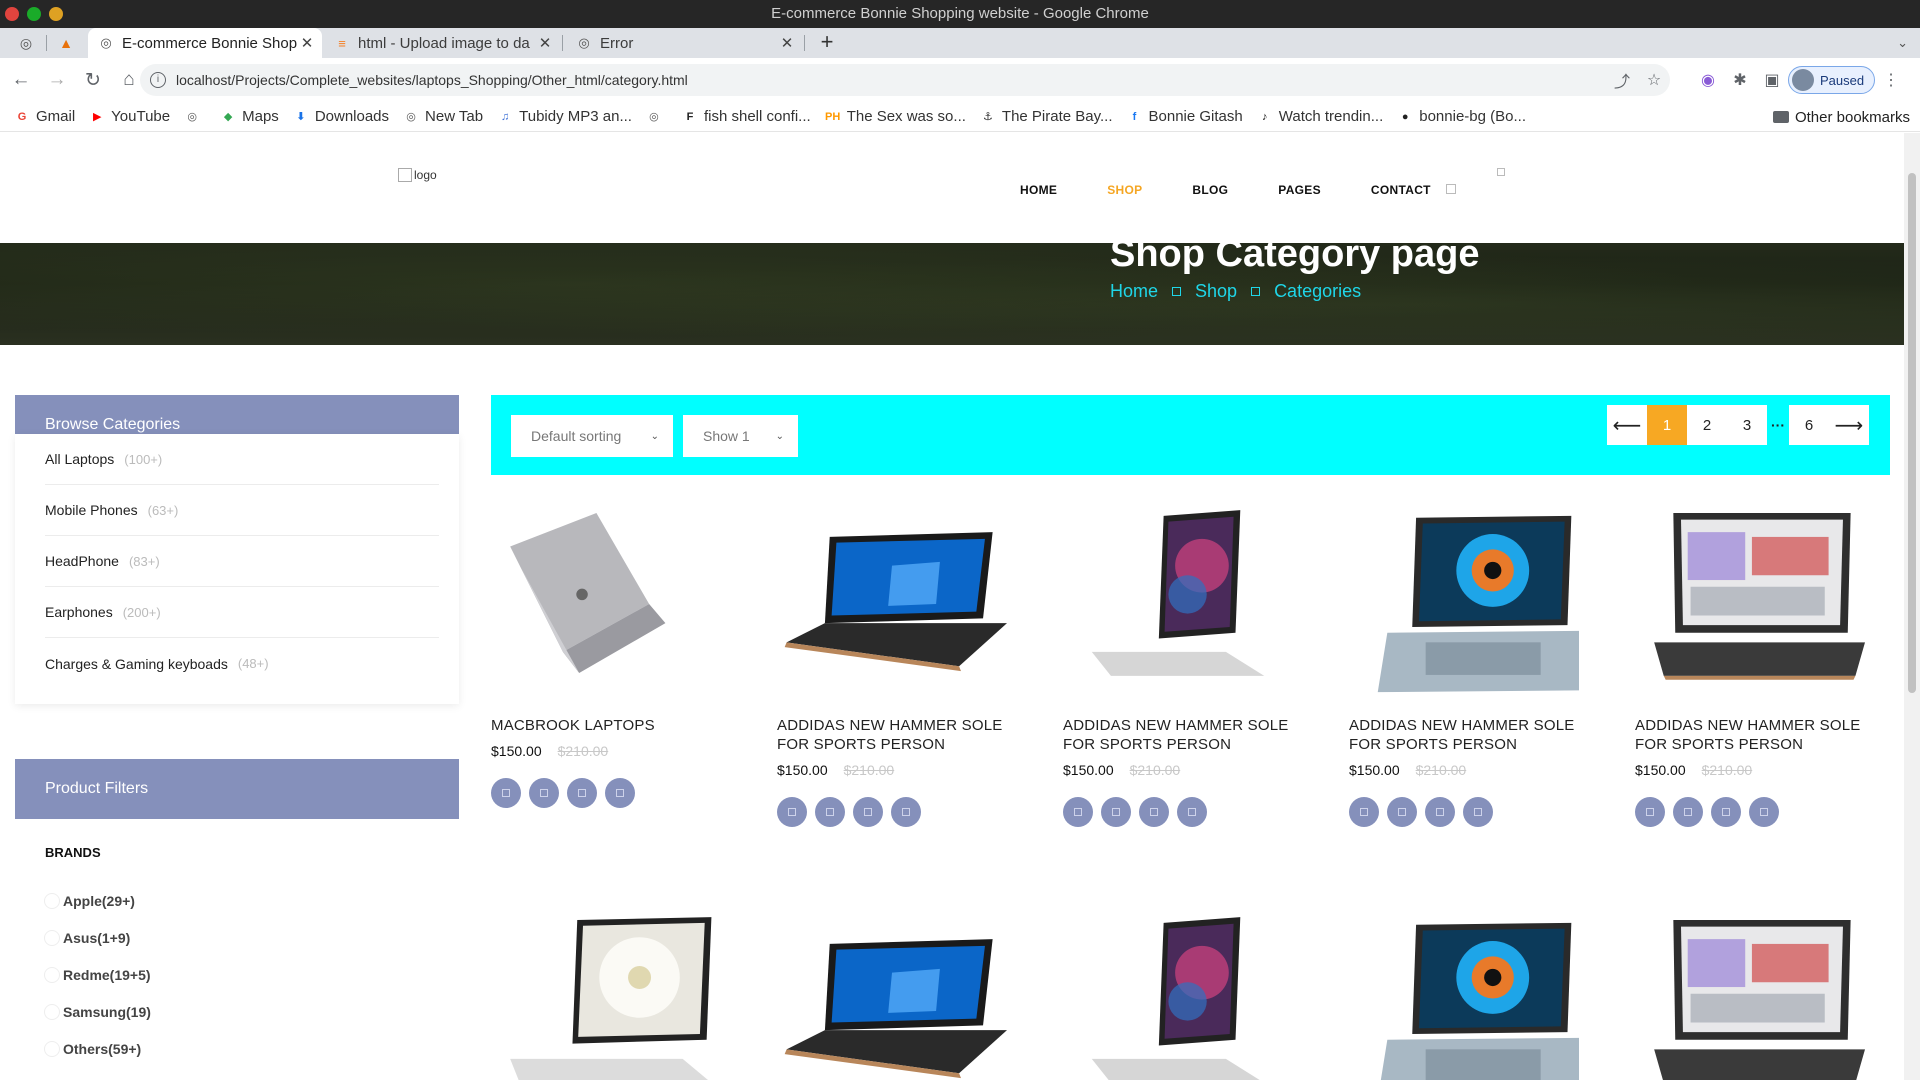 Image resolution: width=1920 pixels, height=1080 pixels. Describe the element at coordinates (44, 116) in the screenshot. I see `bookmark-item: G Gmail` at that location.